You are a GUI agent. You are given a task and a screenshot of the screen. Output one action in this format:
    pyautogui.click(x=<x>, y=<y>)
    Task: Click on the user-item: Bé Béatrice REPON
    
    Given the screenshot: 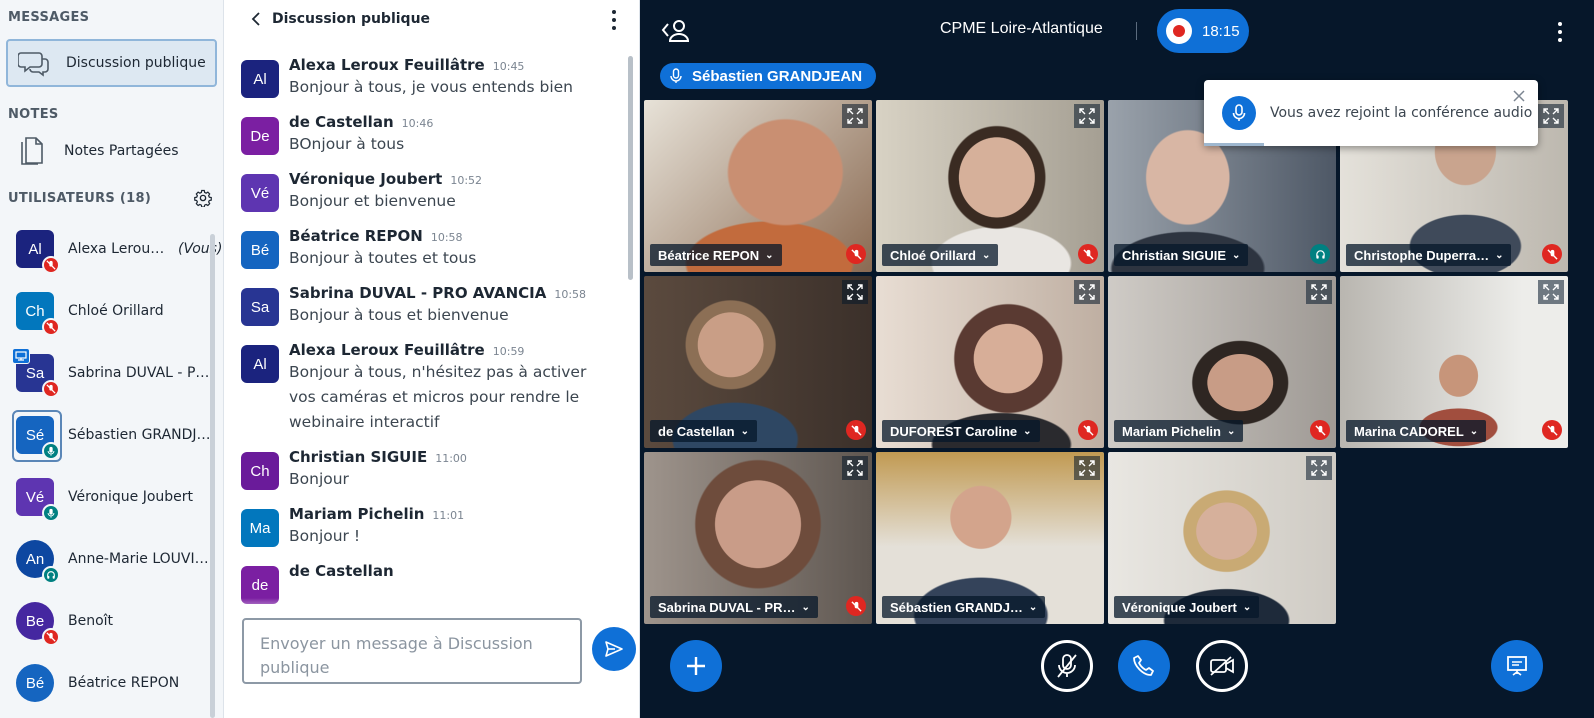 What is the action you would take?
    pyautogui.click(x=111, y=683)
    